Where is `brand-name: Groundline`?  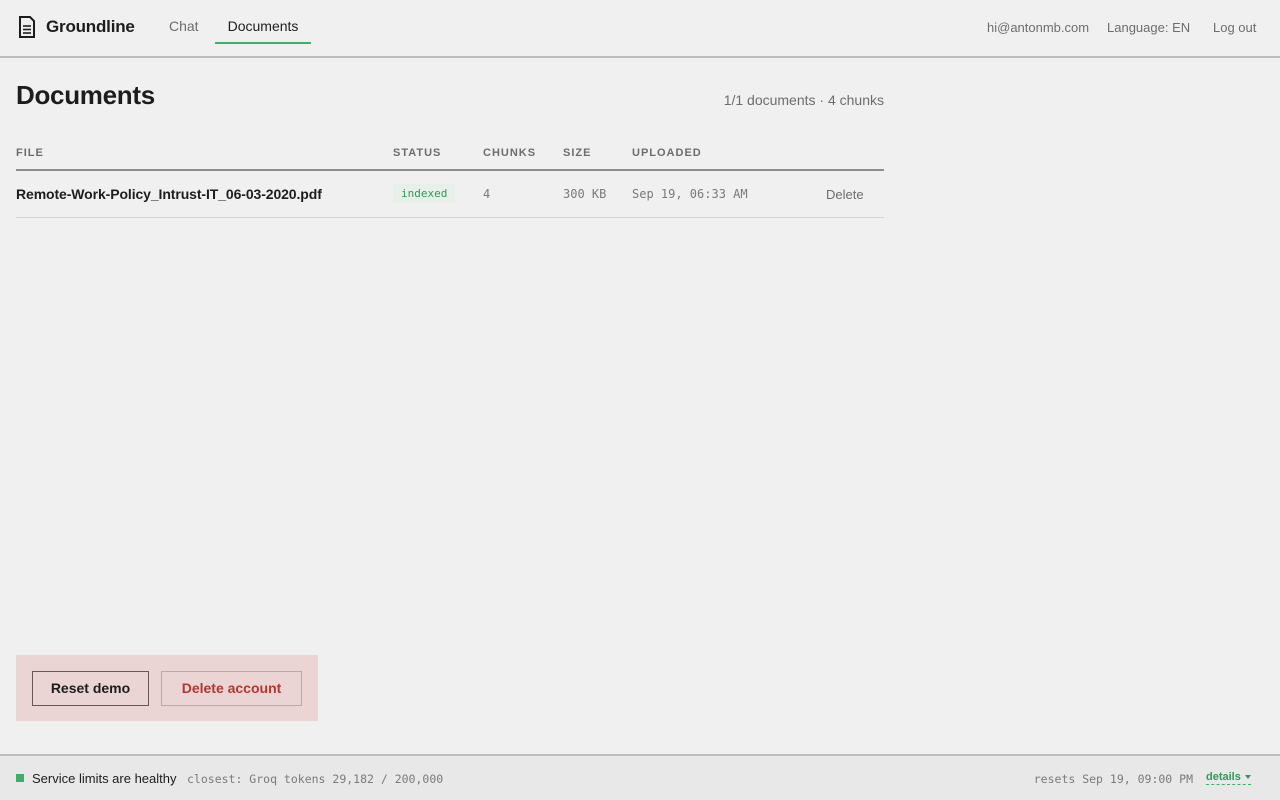
brand-name: Groundline is located at coordinates (90, 26).